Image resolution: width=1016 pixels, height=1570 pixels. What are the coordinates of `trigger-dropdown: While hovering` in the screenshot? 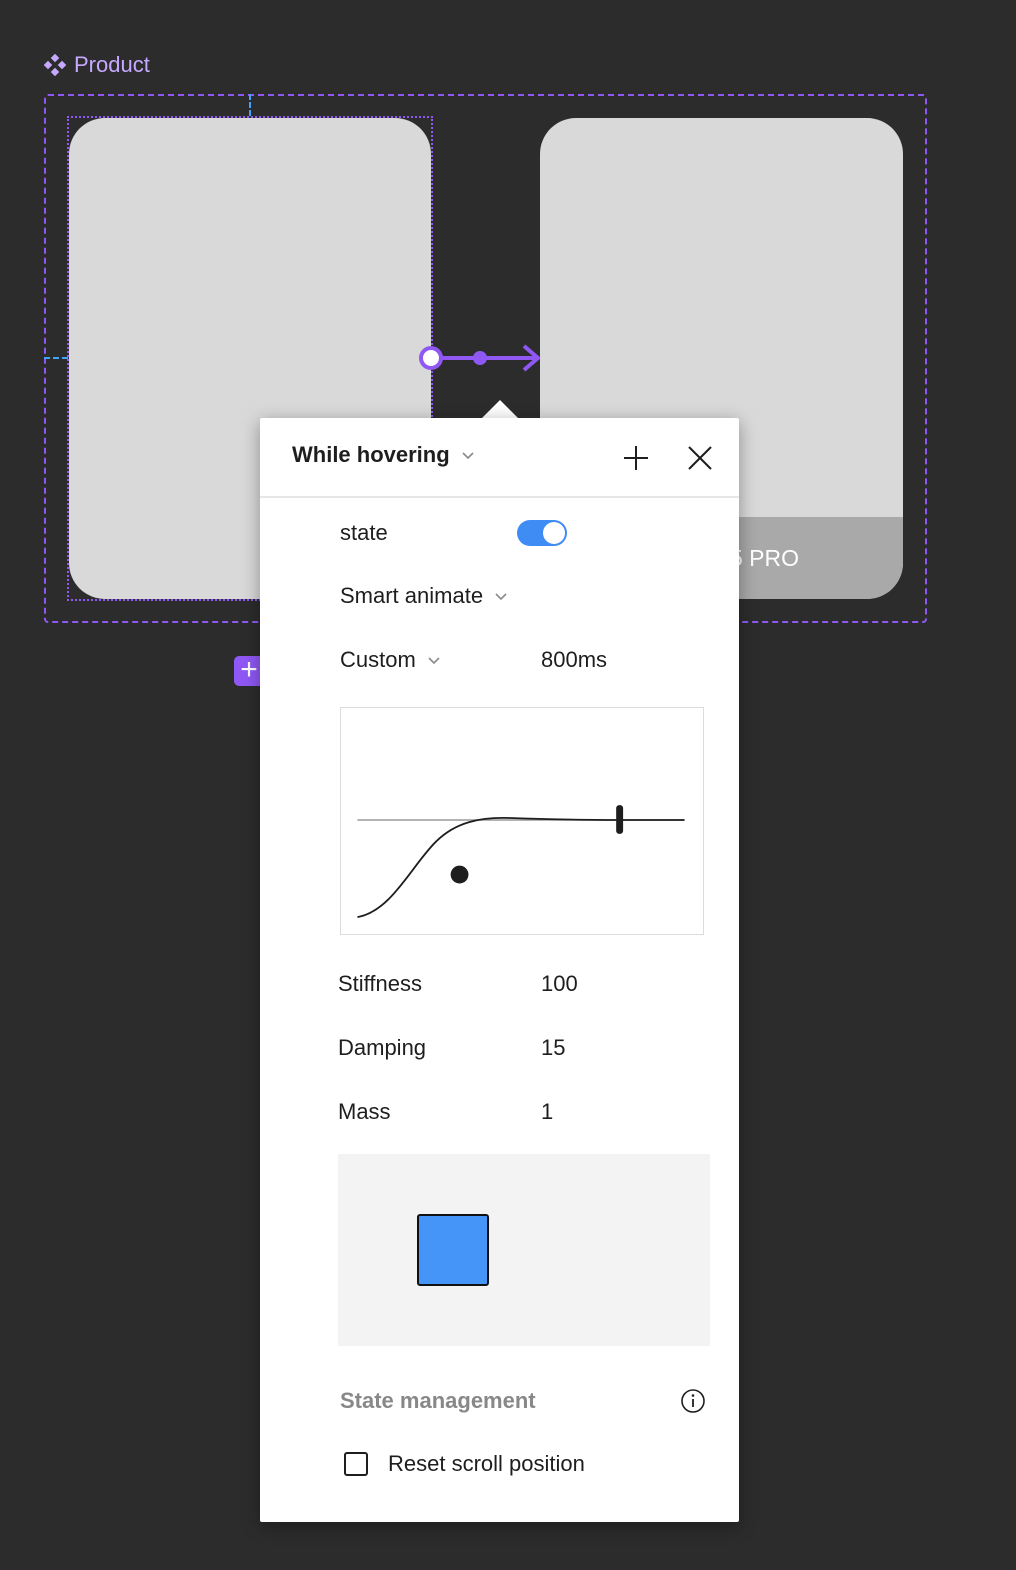 It's located at (384, 455).